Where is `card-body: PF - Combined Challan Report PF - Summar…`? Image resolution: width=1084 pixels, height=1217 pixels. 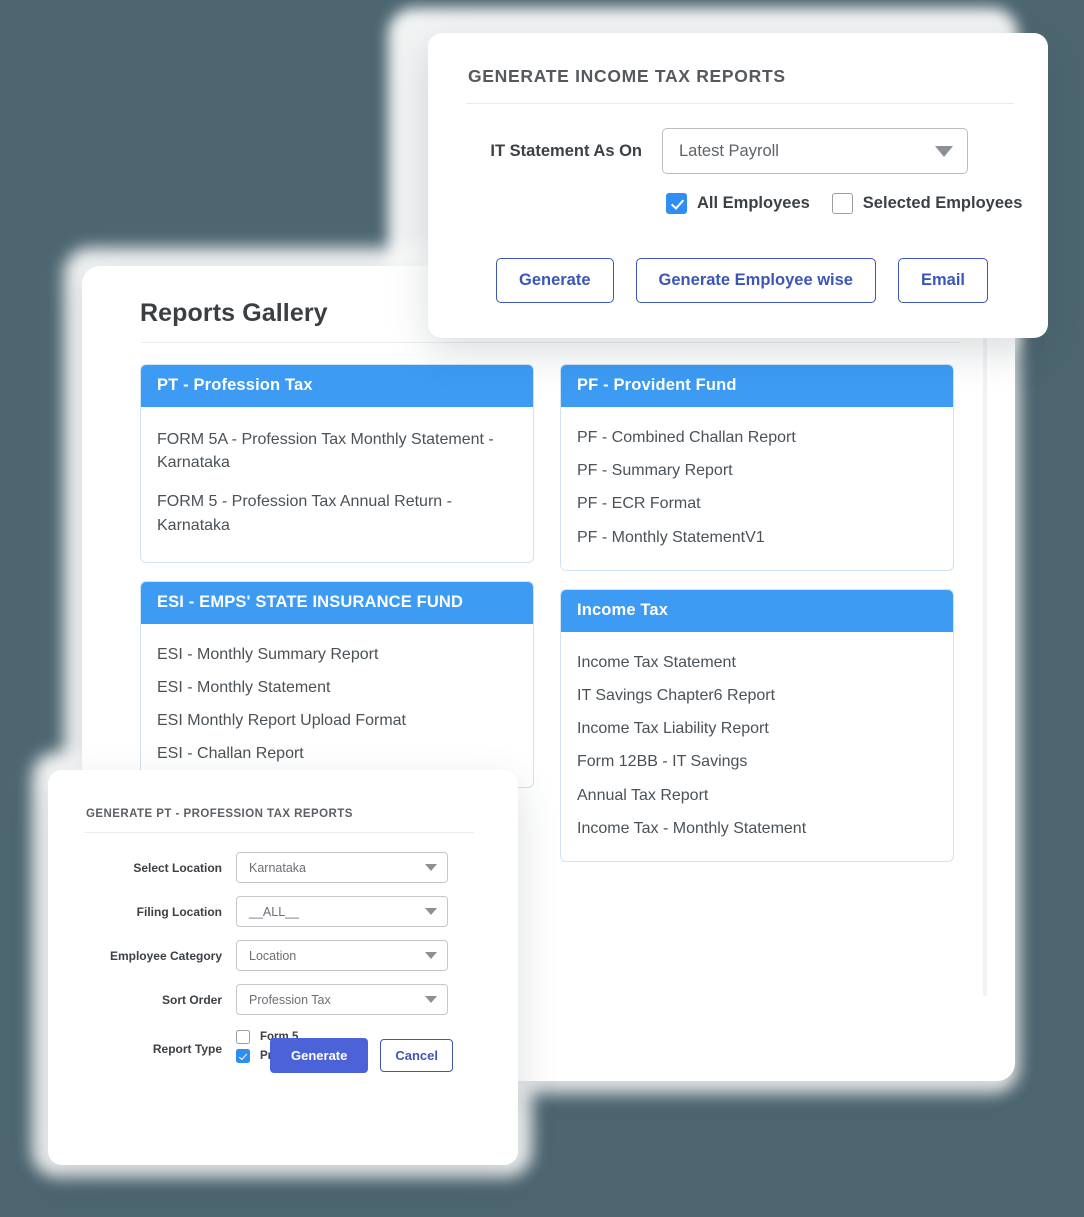 card-body: PF - Combined Challan Report PF - Summar… is located at coordinates (757, 488).